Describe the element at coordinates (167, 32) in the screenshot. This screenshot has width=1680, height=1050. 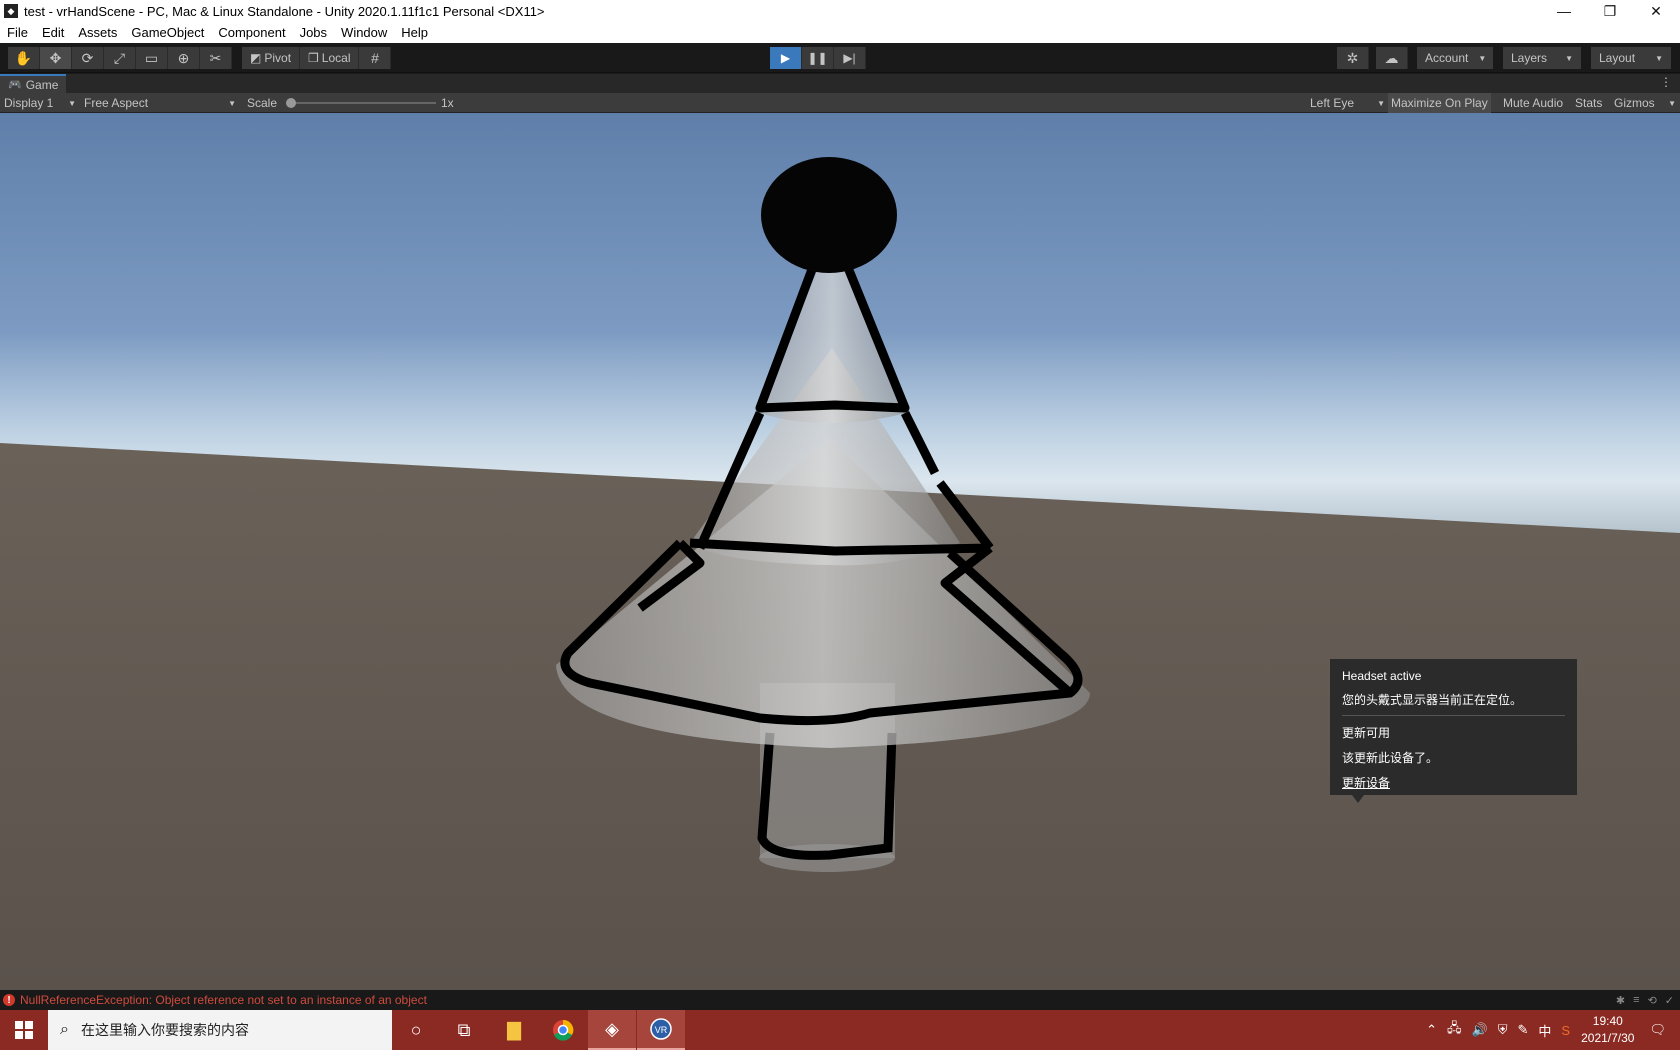
I see `menu-gameobject: GameObject` at that location.